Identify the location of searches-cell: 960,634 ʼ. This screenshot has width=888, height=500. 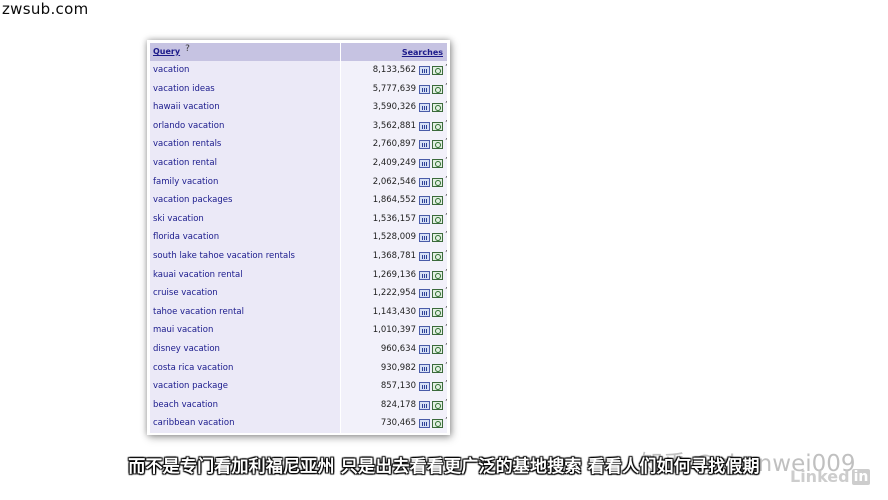
(394, 349).